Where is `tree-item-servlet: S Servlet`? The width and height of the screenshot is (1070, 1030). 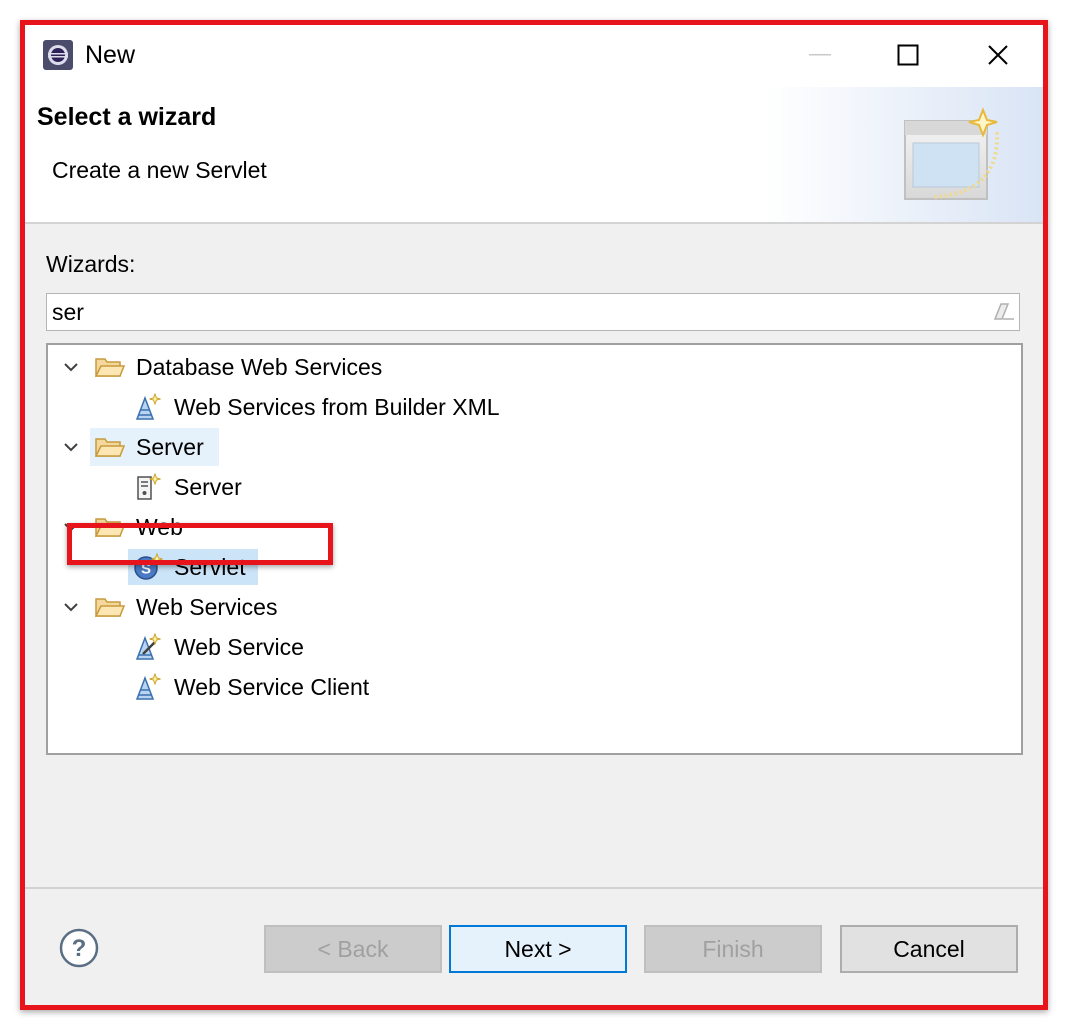
tree-item-servlet: S Servlet is located at coordinates (528, 567).